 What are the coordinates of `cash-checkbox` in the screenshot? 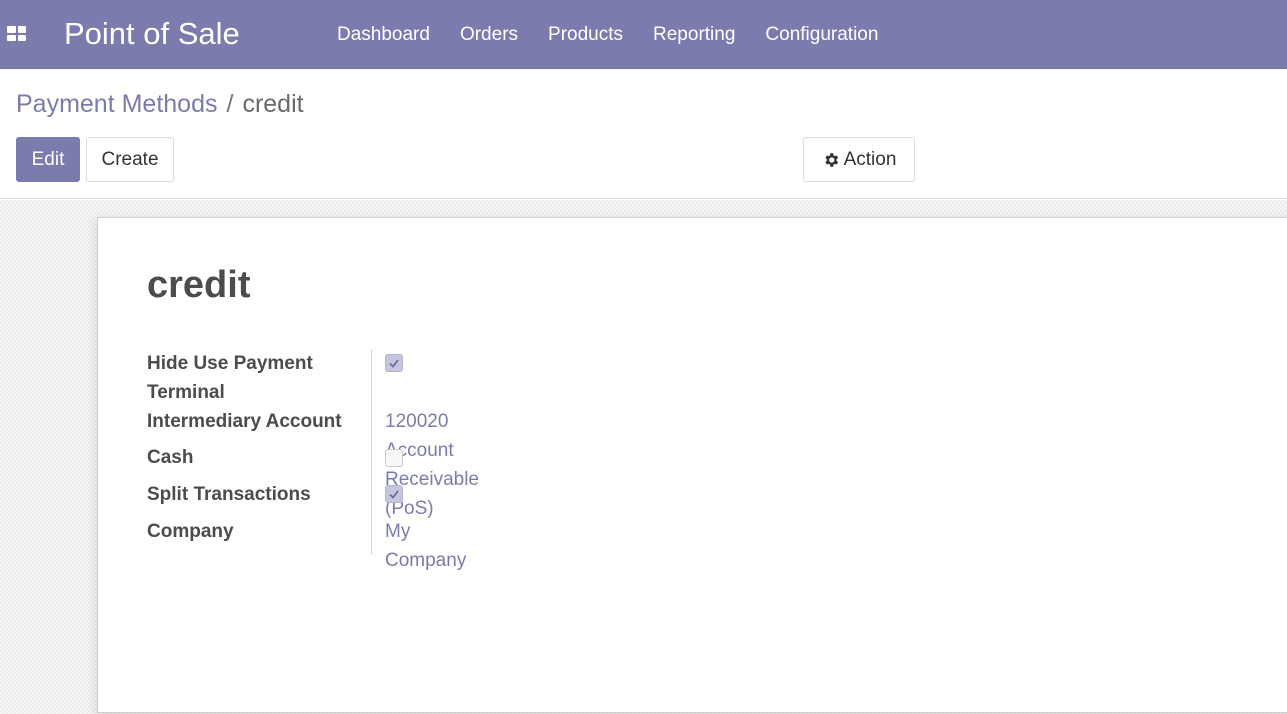 It's located at (394, 458).